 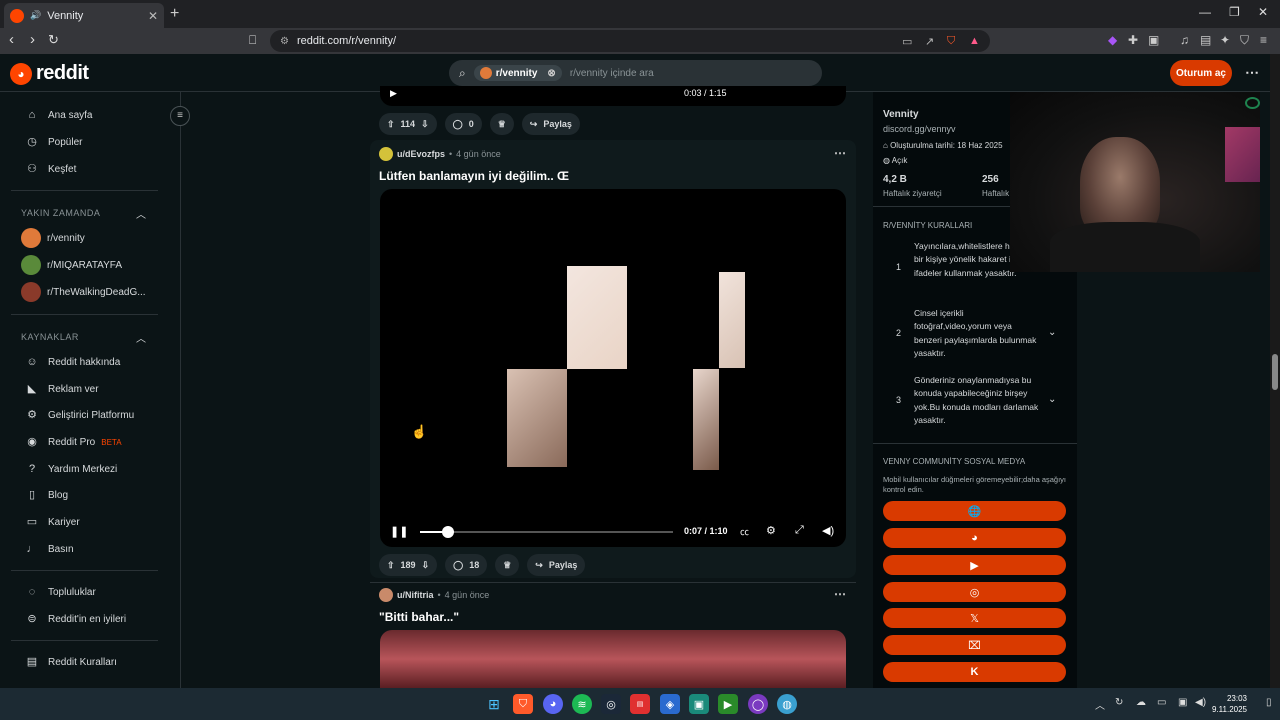 I want to click on brave-rewards-icon: ▲, so click(x=974, y=41).